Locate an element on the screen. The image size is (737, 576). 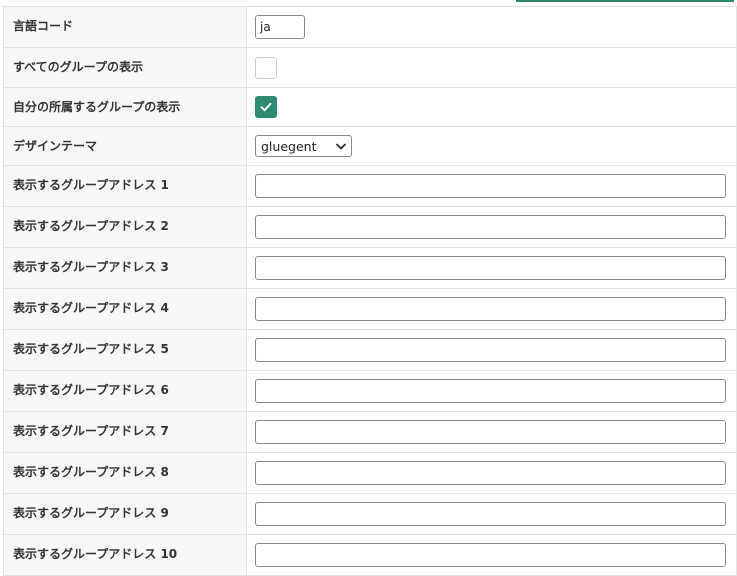
settings-row-group-address-4: 表示するグループアドレス 4 is located at coordinates (370, 309).